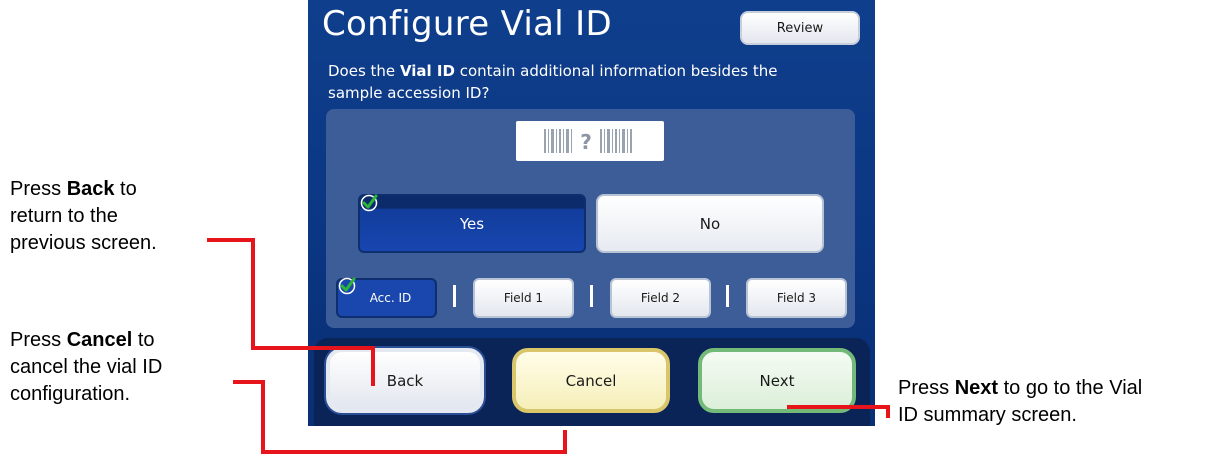 This screenshot has width=1211, height=455. What do you see at coordinates (369, 203) in the screenshot?
I see `yes-checkmark-icon` at bounding box center [369, 203].